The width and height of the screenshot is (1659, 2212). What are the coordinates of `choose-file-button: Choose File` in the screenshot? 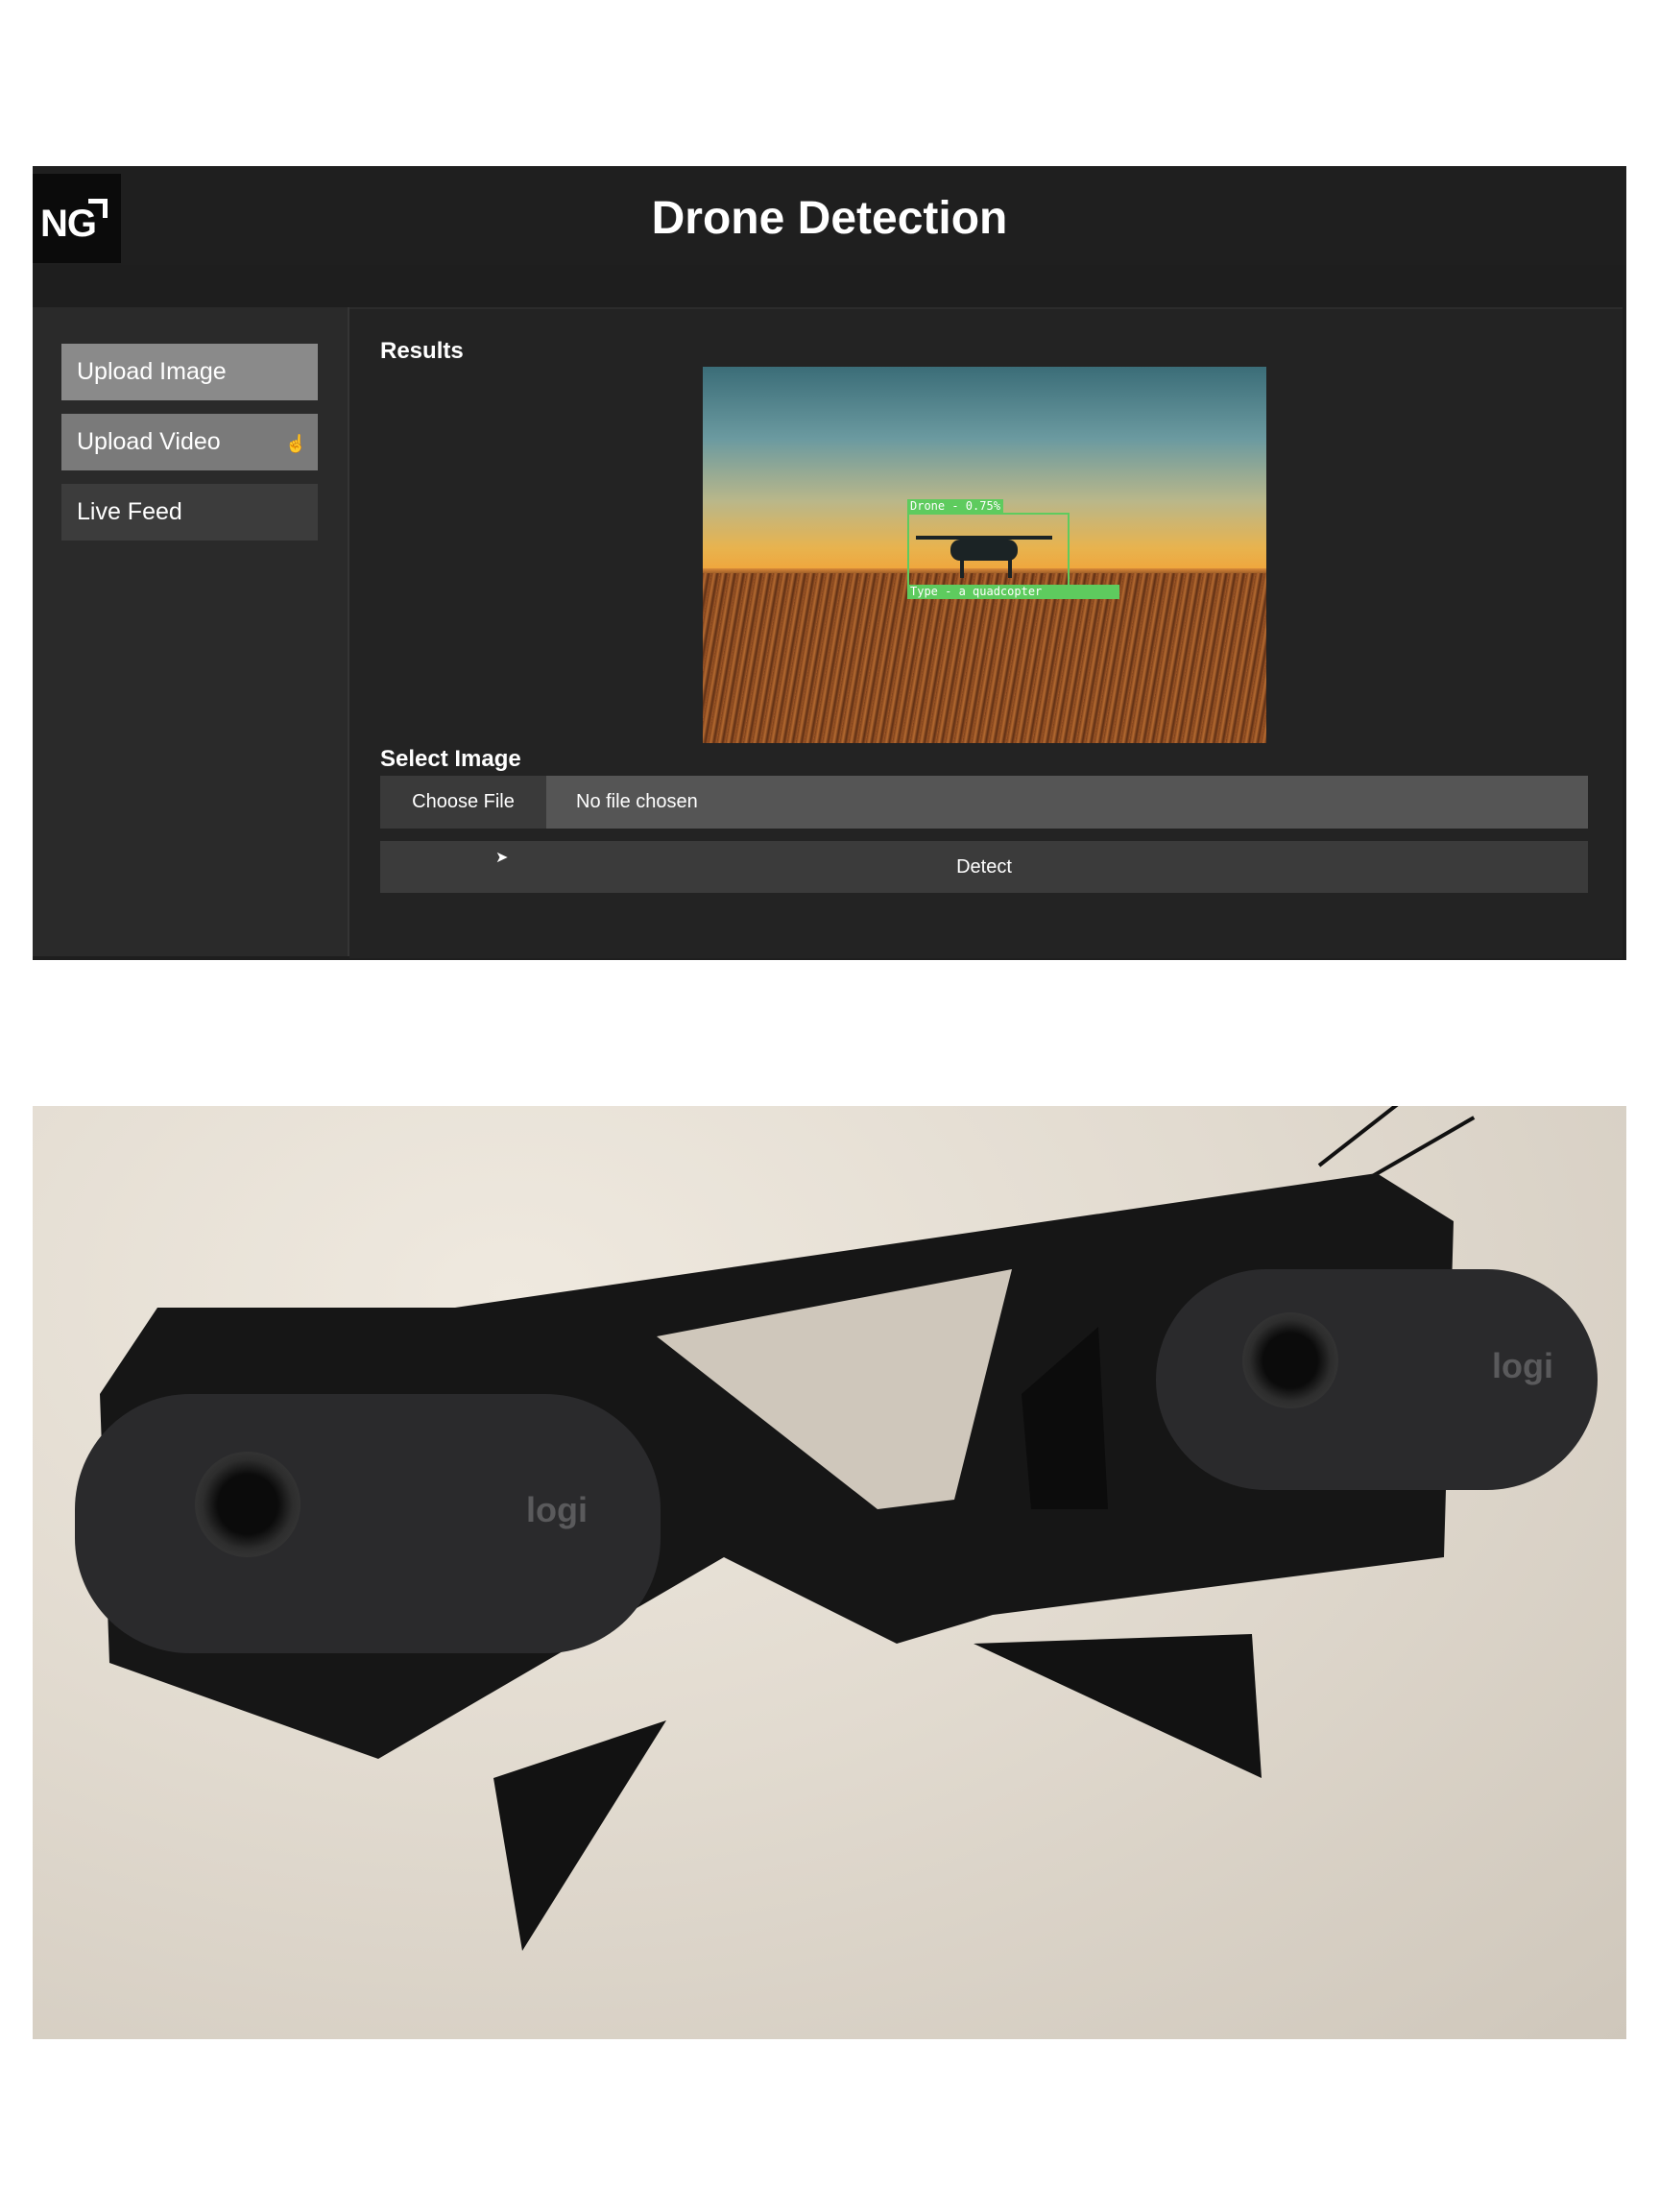 It's located at (463, 802).